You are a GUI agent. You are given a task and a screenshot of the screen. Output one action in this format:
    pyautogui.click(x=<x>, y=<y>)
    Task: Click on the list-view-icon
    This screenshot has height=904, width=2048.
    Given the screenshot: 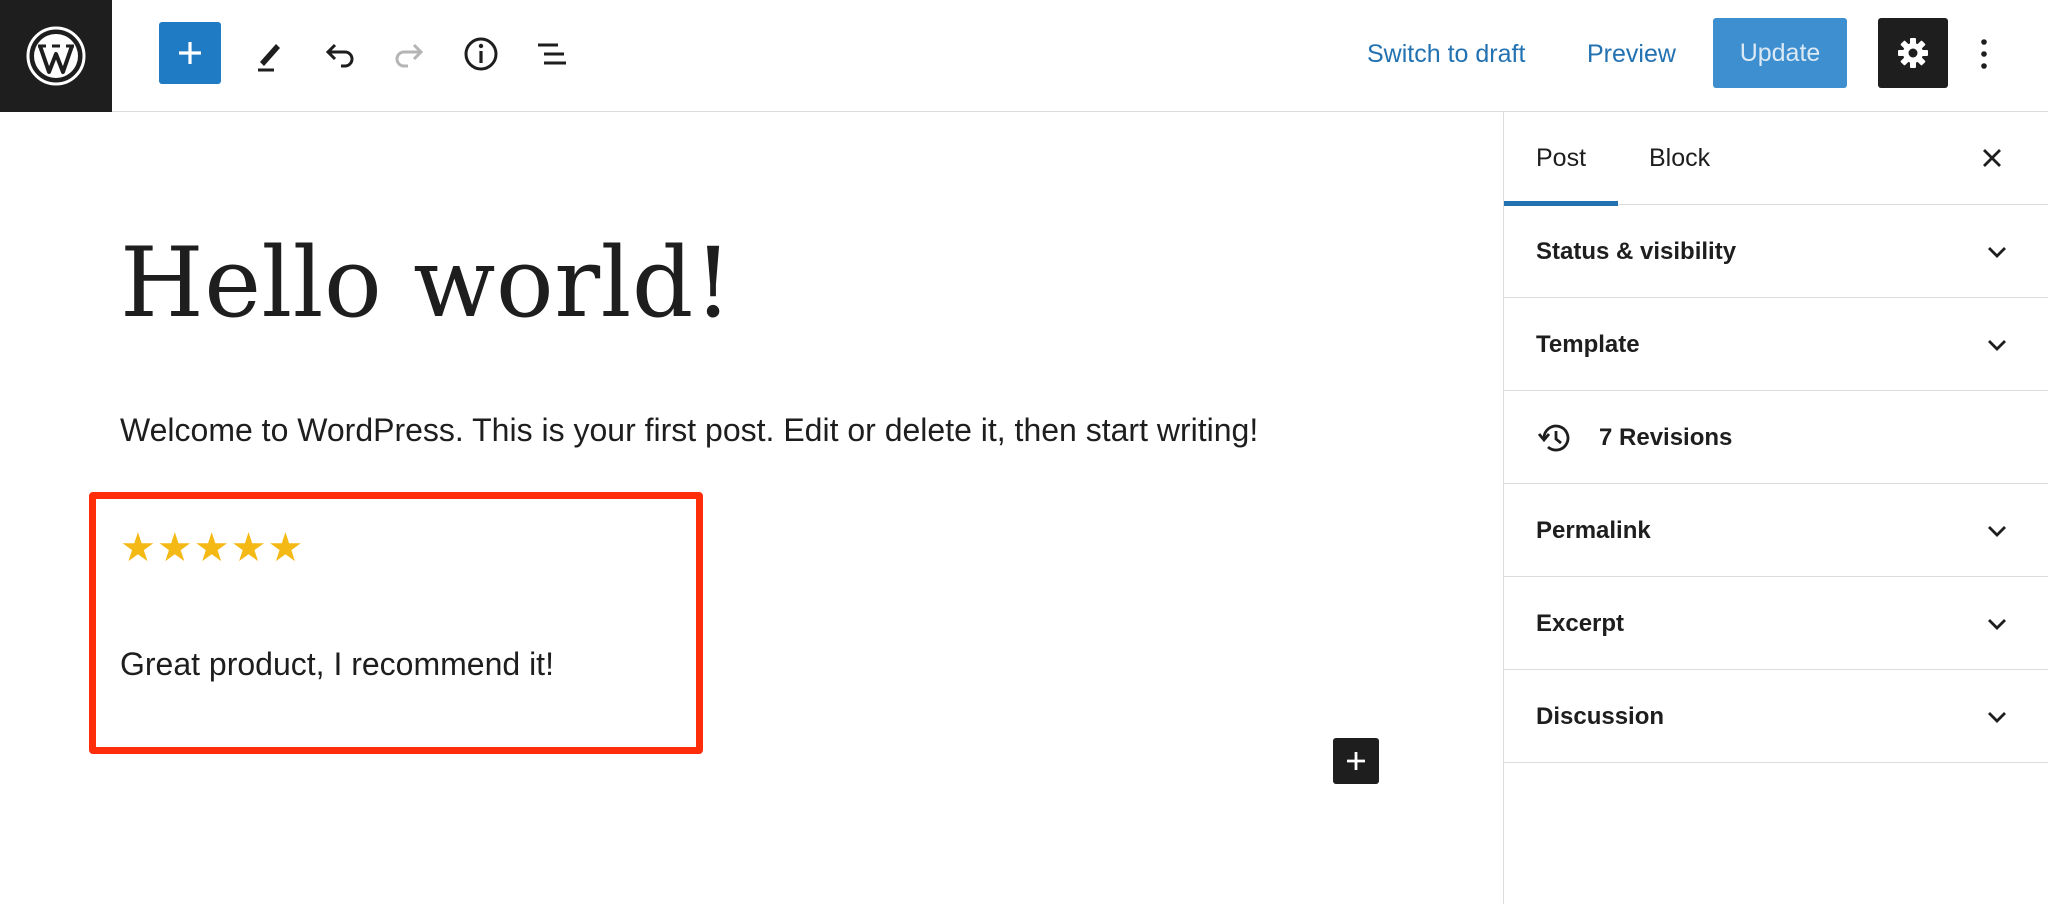 What is the action you would take?
    pyautogui.click(x=552, y=54)
    